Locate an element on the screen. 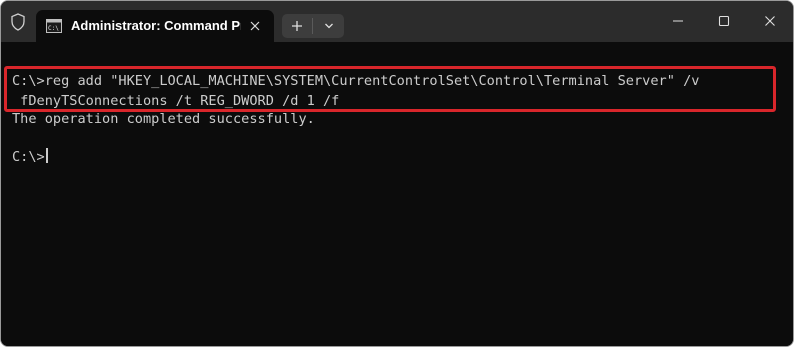  maximize-button is located at coordinates (724, 21).